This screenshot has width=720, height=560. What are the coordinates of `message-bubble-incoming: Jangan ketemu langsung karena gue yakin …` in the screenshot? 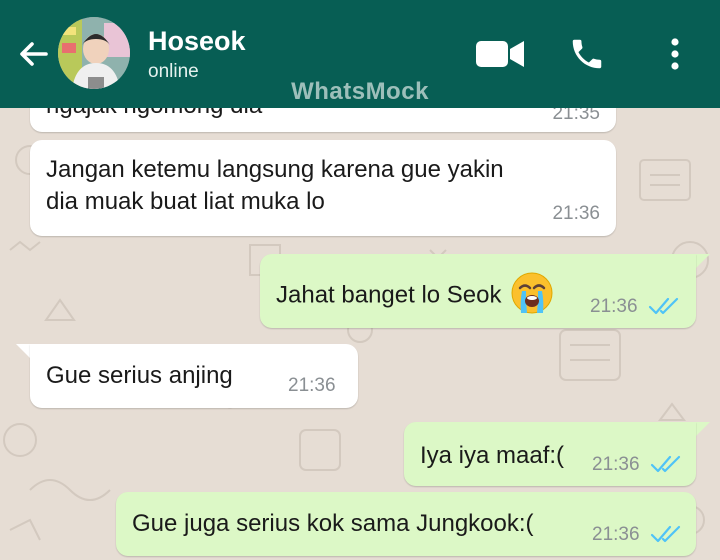 It's located at (323, 188).